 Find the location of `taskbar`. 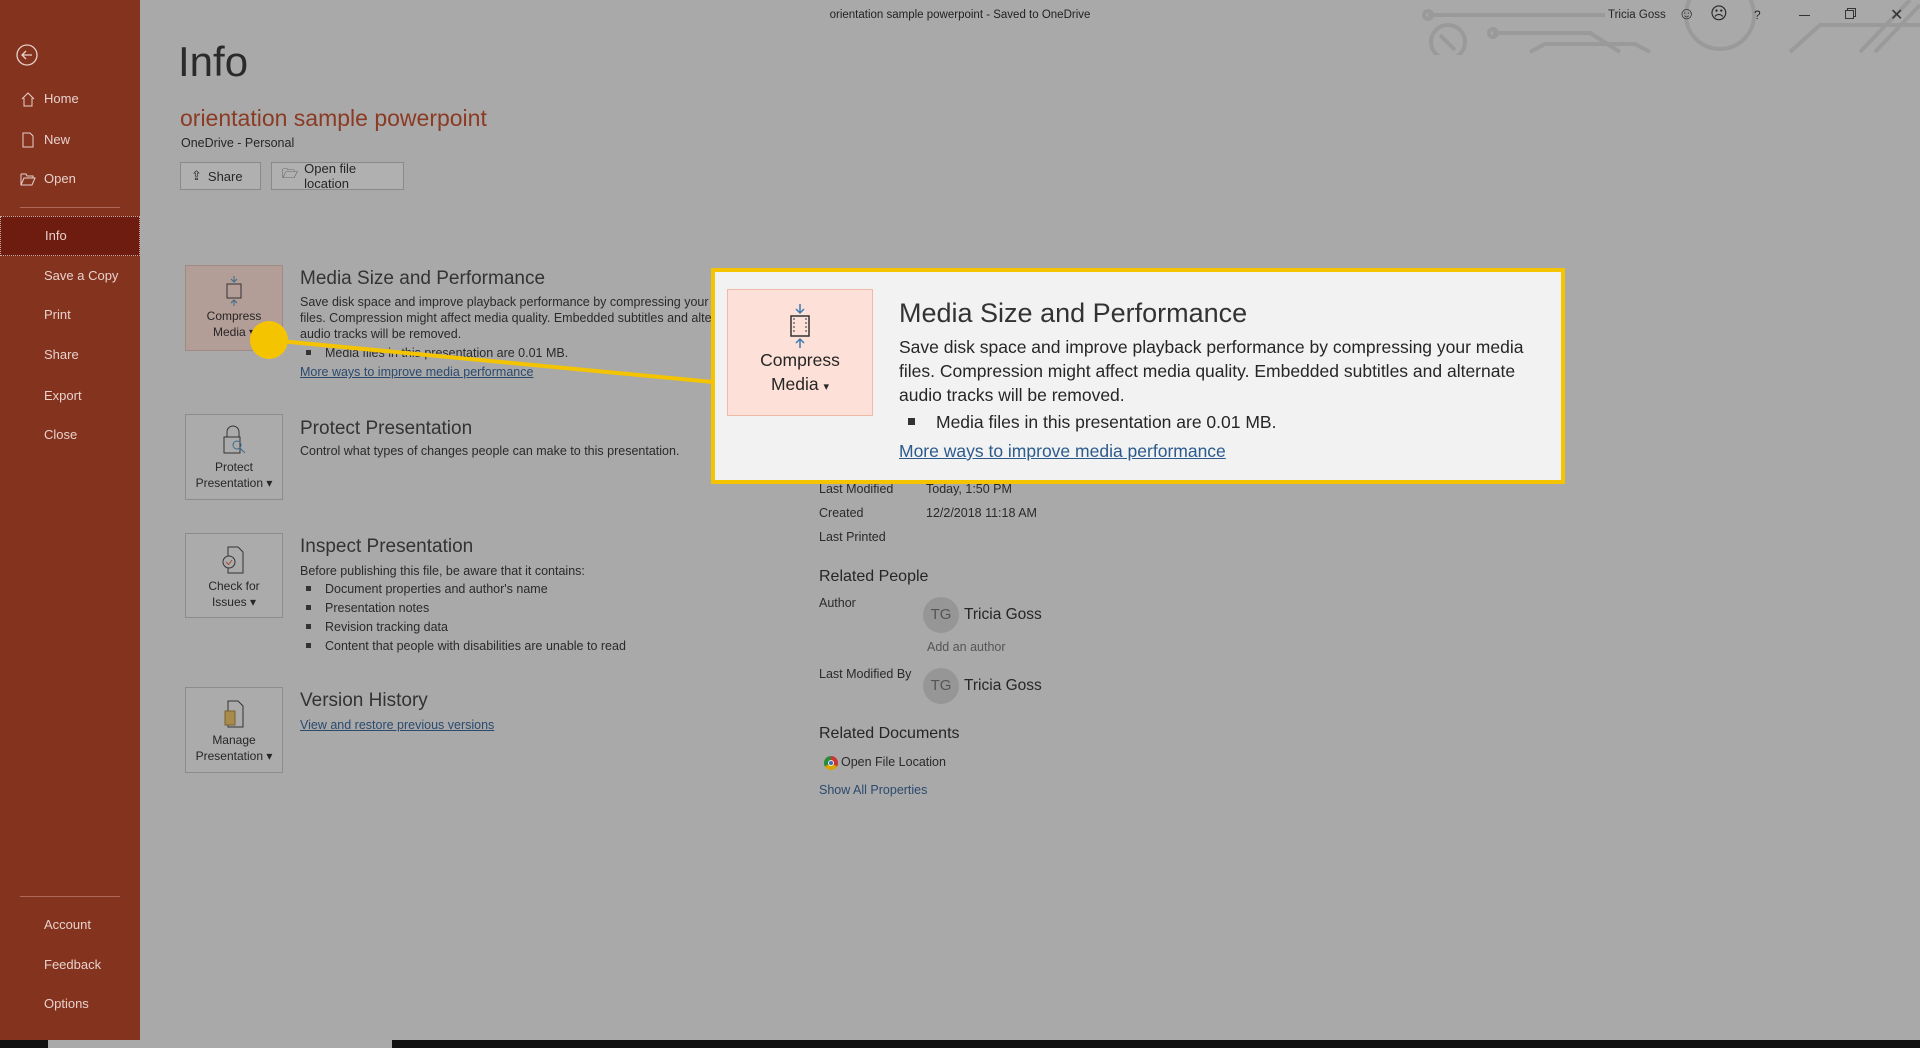

taskbar is located at coordinates (960, 1044).